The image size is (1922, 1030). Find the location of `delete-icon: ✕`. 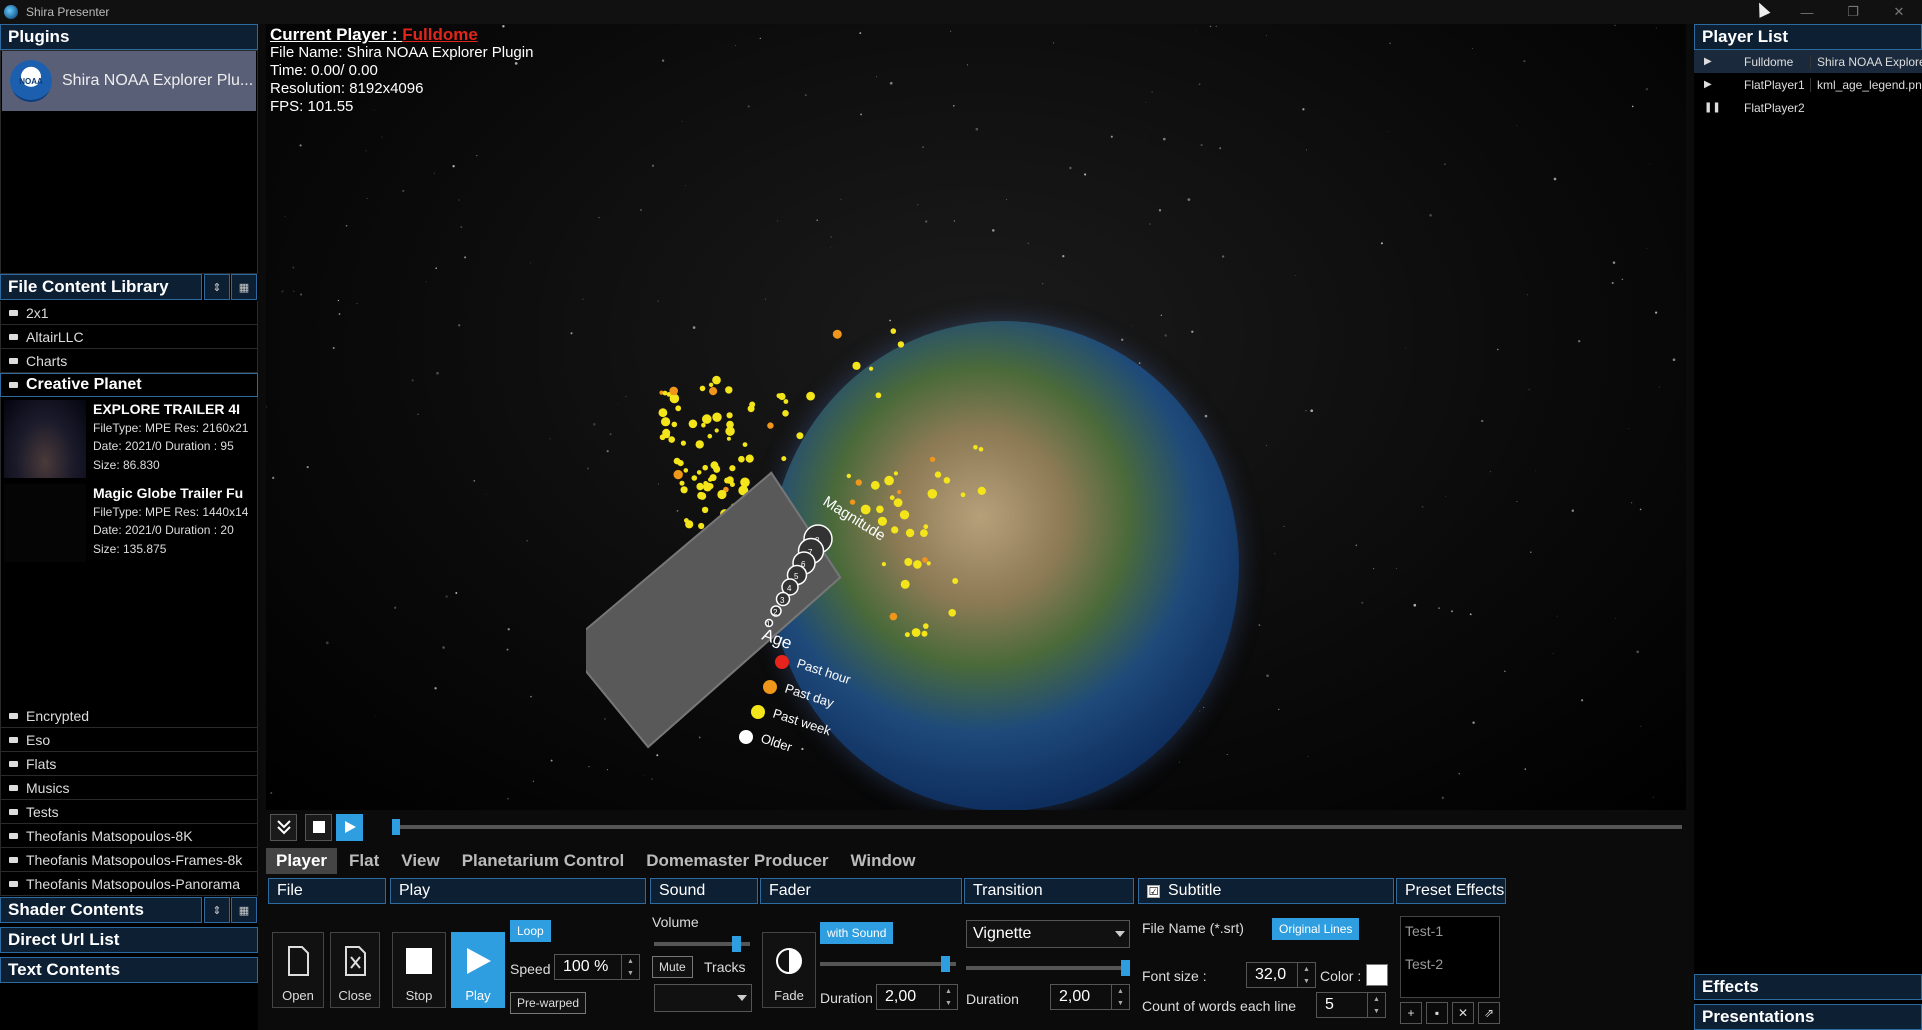

delete-icon: ✕ is located at coordinates (1463, 1013).